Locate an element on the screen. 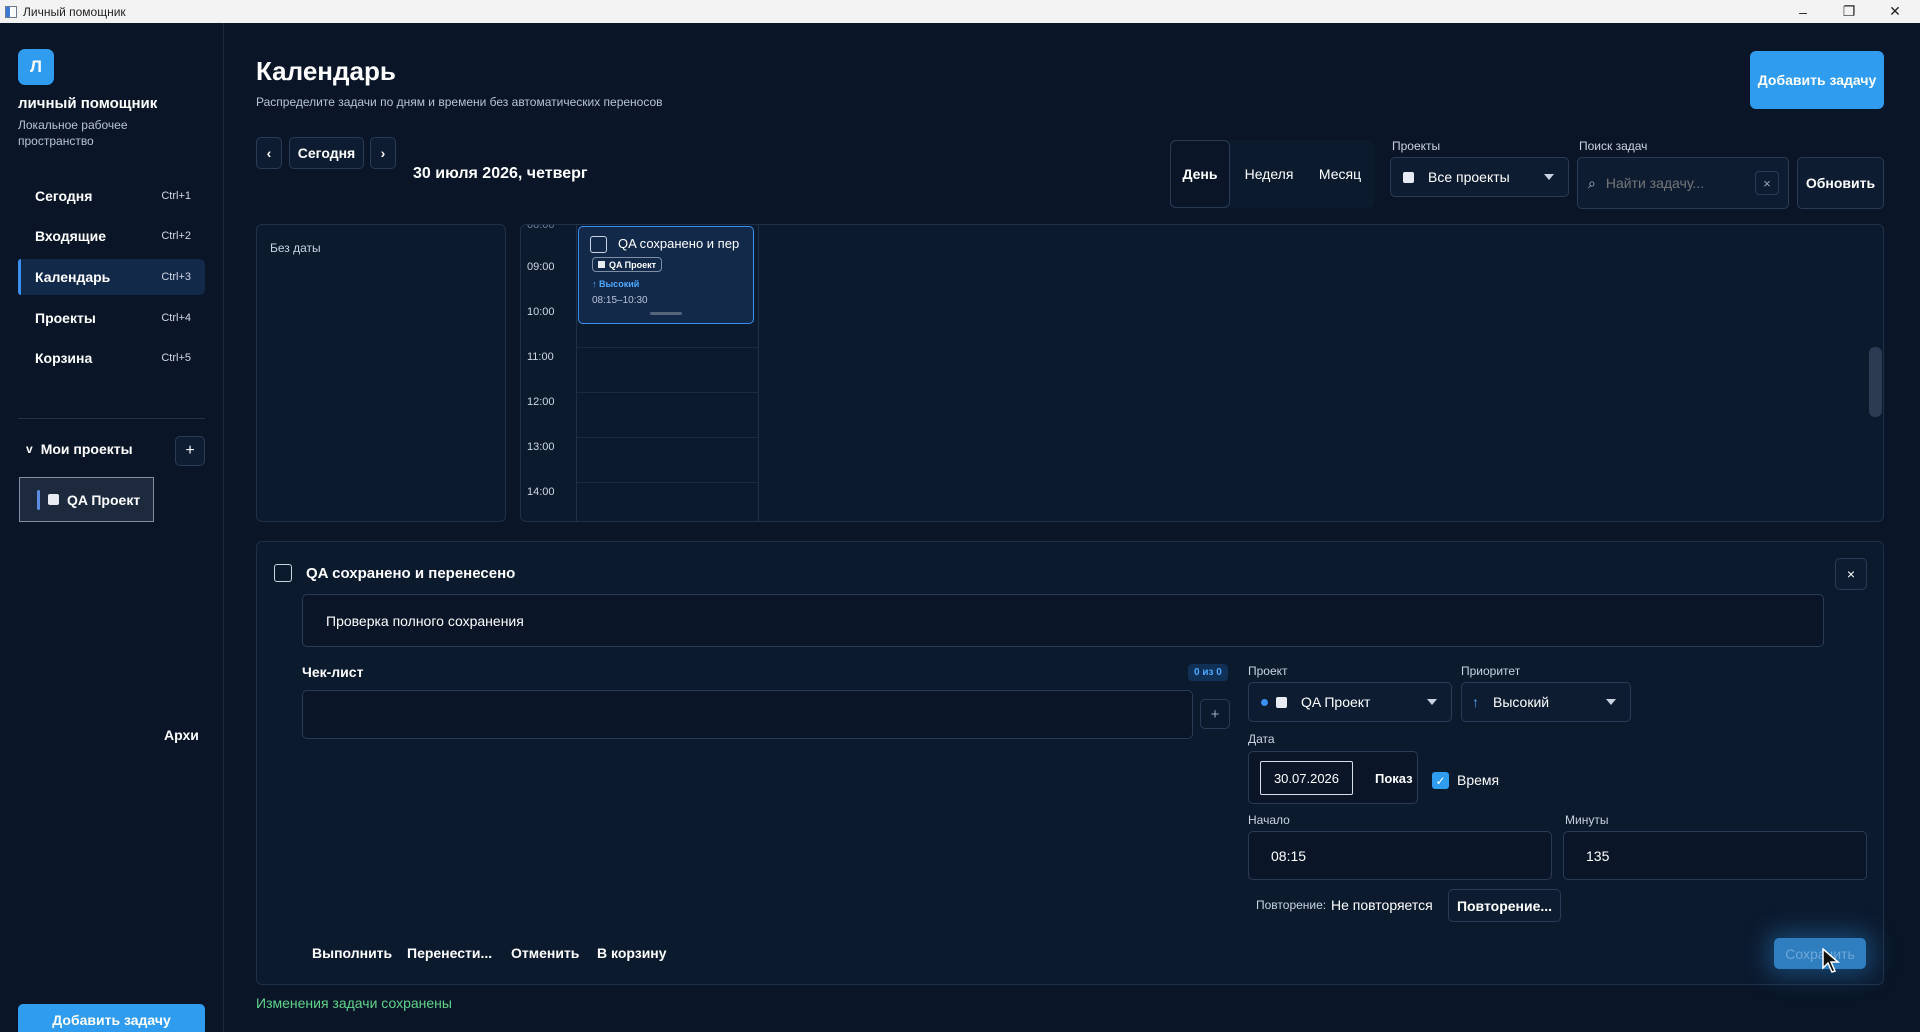 This screenshot has width=1920, height=1032. arrow-up-icon: ↑ is located at coordinates (1475, 702).